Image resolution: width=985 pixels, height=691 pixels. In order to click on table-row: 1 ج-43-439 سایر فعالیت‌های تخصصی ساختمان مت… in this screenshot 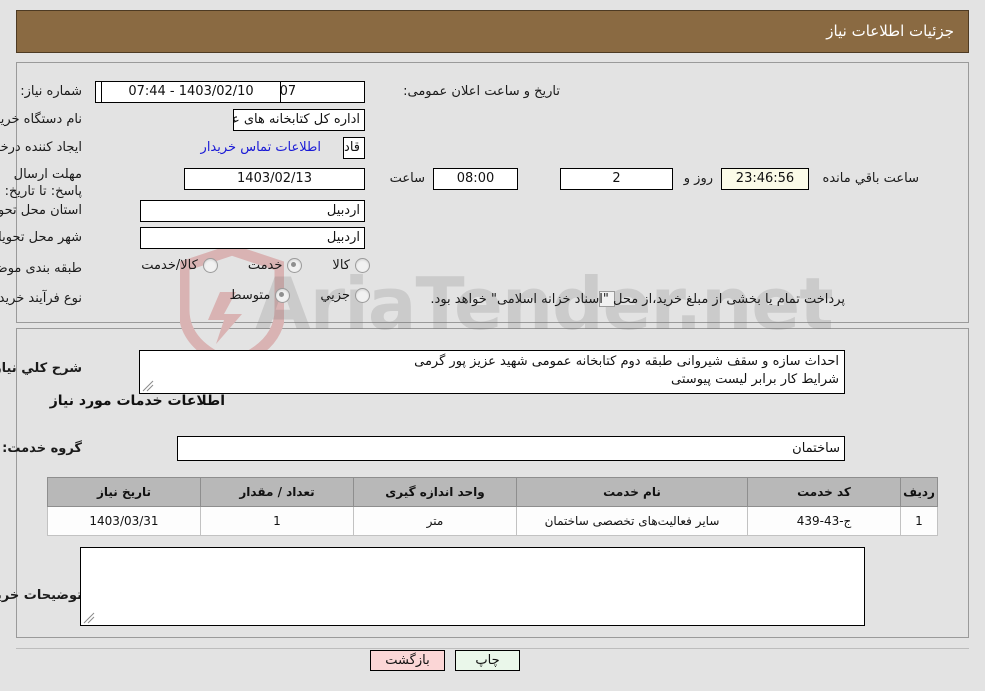, I will do `click(492, 521)`.